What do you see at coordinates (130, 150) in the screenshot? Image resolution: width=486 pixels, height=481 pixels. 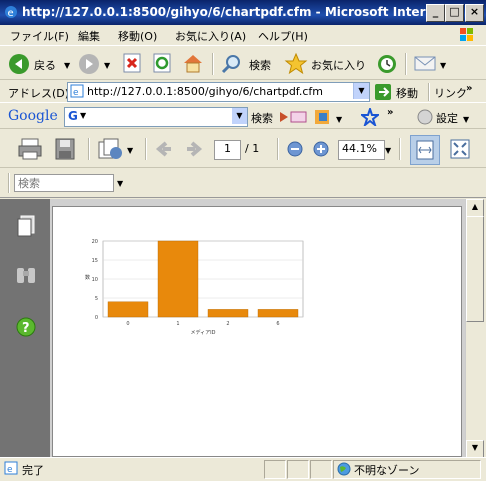 I see `share-dropdown-icon: ▼` at bounding box center [130, 150].